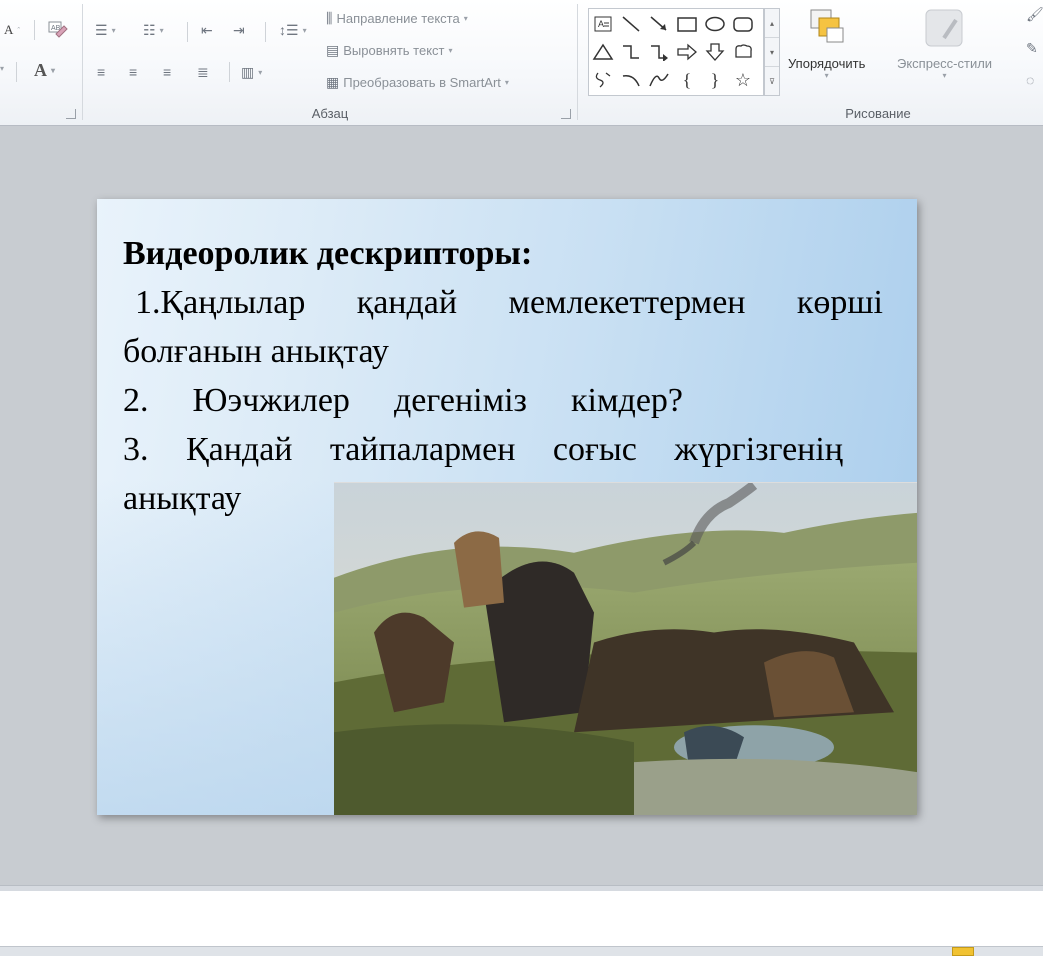 Image resolution: width=1043 pixels, height=956 pixels. I want to click on font-group: Aˆ AB ▾ A ▾, so click(41, 62).